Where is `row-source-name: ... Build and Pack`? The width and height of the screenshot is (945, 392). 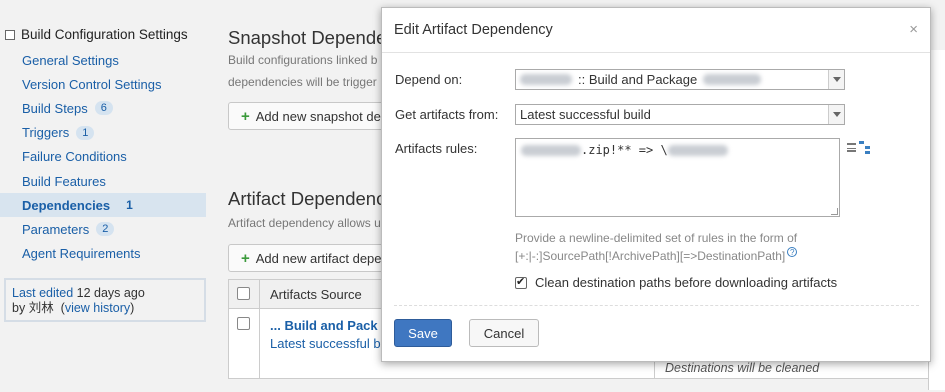
row-source-name: ... Build and Pack is located at coordinates (324, 325).